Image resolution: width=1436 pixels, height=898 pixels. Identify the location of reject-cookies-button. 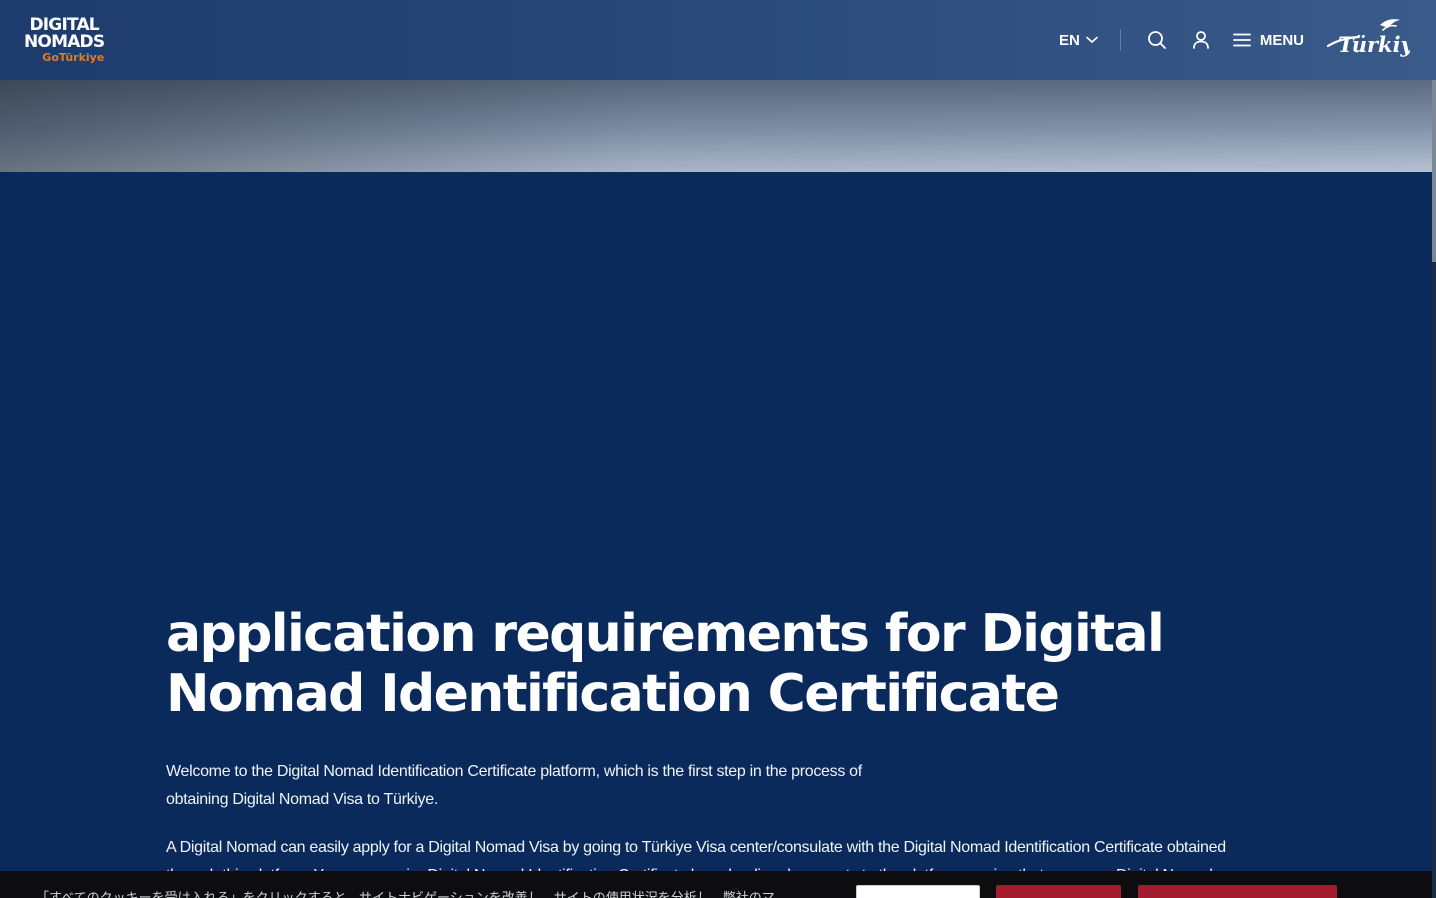
(1058, 891).